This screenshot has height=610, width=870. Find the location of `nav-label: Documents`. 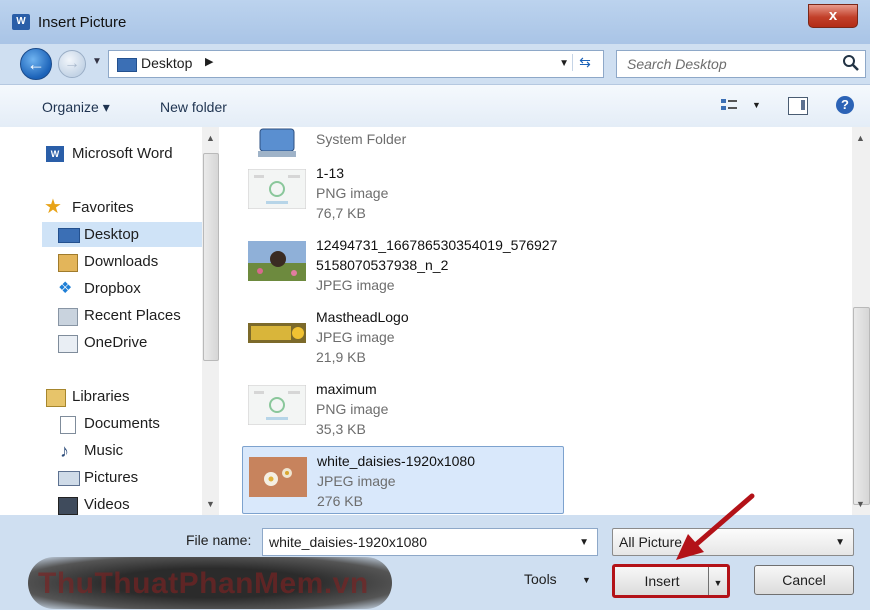

nav-label: Documents is located at coordinates (122, 423).